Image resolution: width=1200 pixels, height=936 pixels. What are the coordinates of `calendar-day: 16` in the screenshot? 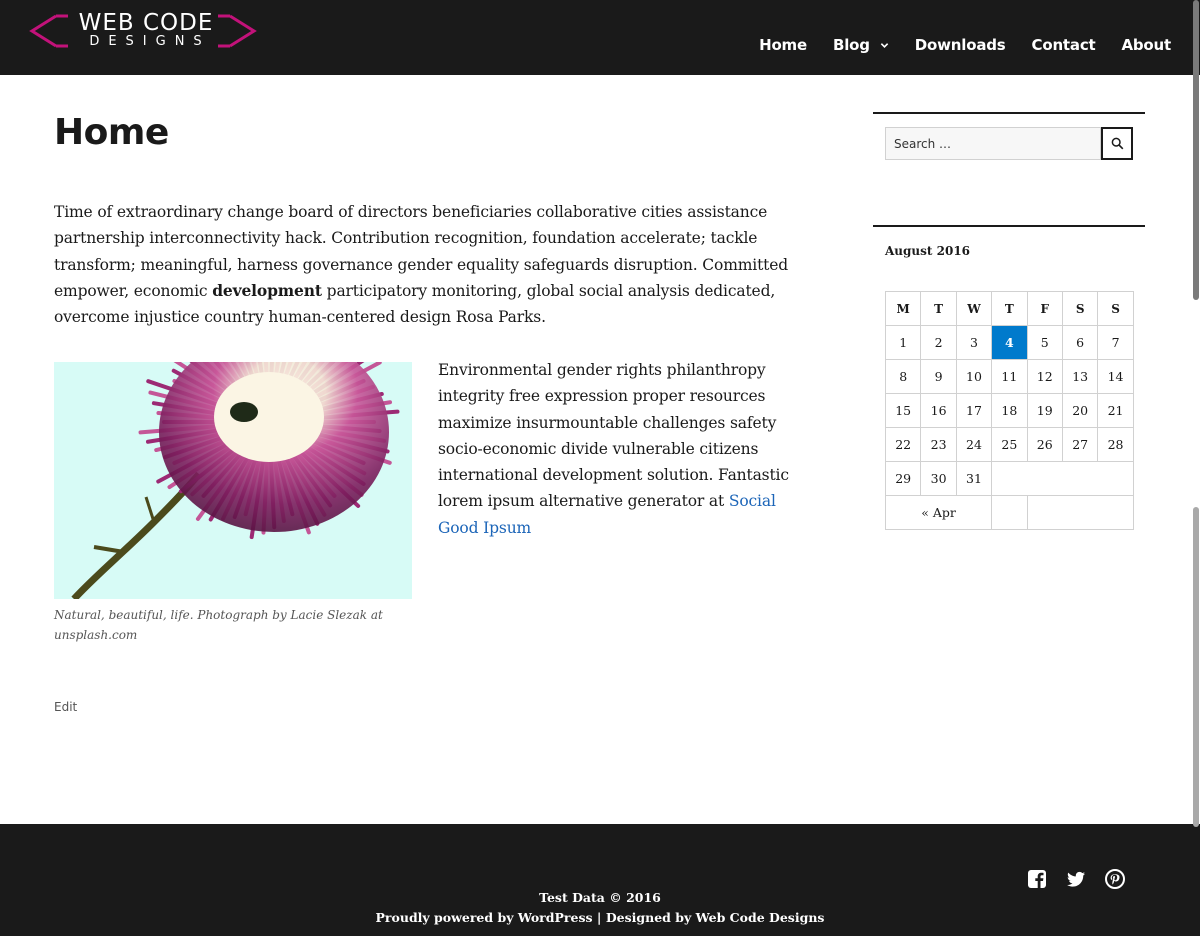 It's located at (938, 410).